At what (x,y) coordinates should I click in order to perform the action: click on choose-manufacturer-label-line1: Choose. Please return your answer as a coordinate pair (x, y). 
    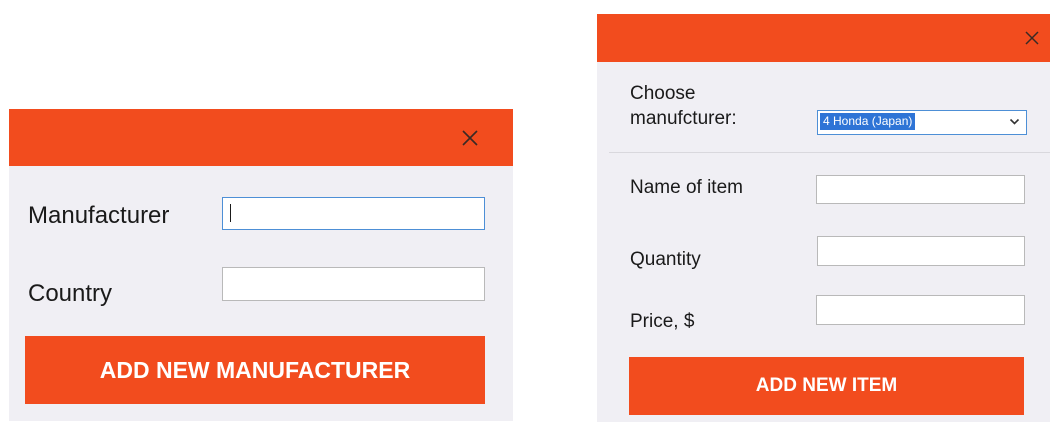
    Looking at the image, I should click on (663, 93).